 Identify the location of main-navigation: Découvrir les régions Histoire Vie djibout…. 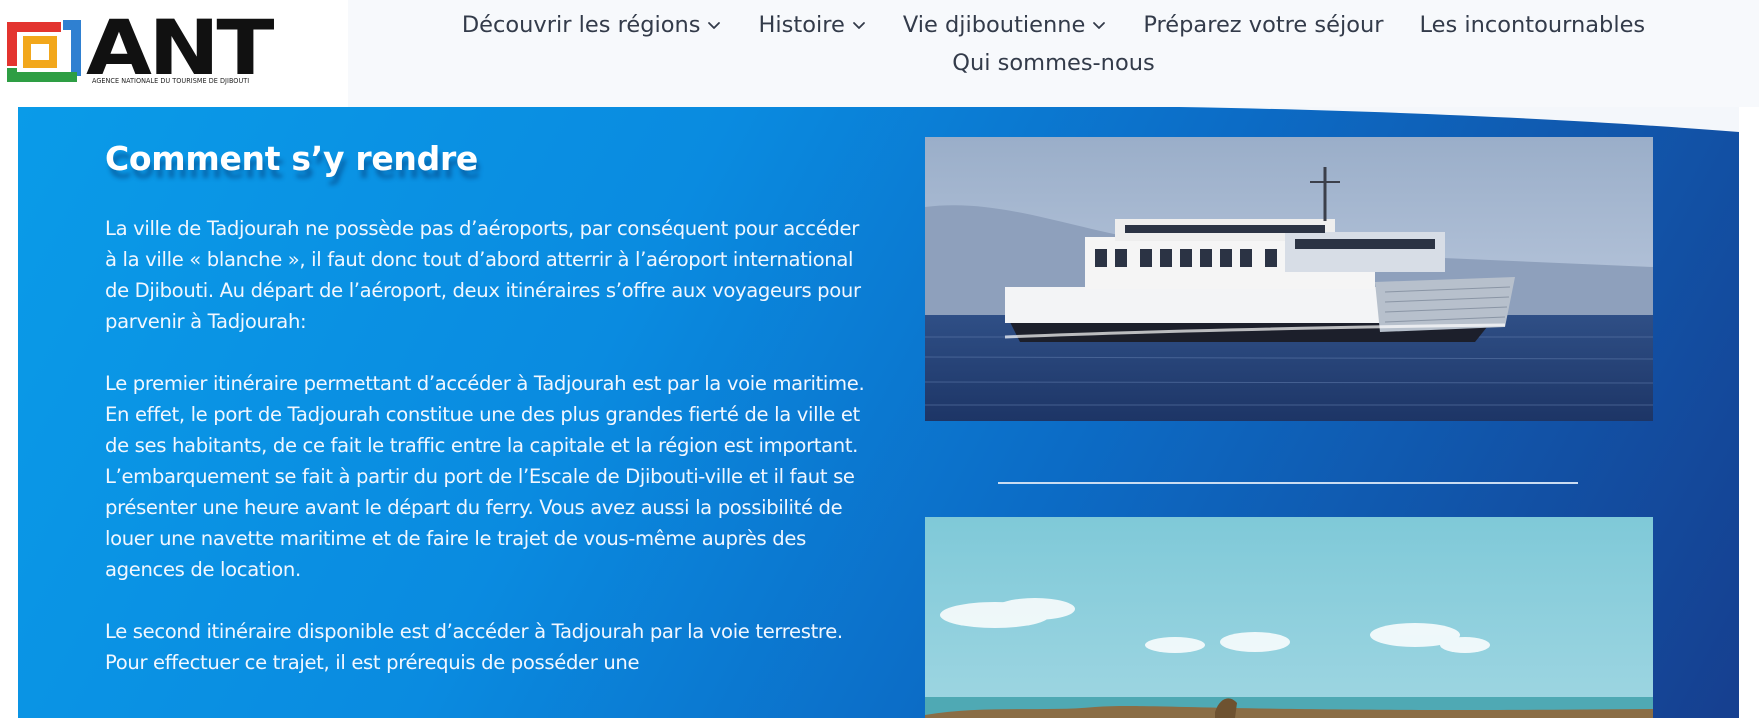
(1053, 53).